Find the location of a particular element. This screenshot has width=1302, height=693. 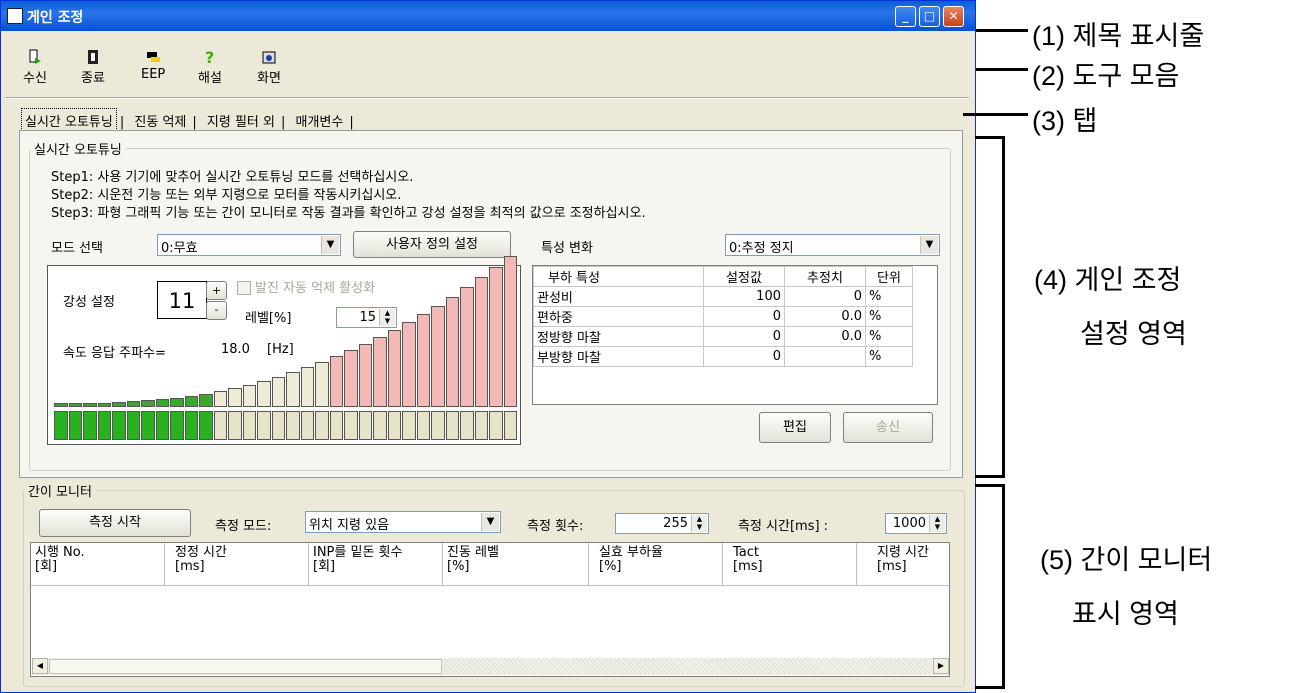

scroll-left-icon: ◀ is located at coordinates (40, 666).